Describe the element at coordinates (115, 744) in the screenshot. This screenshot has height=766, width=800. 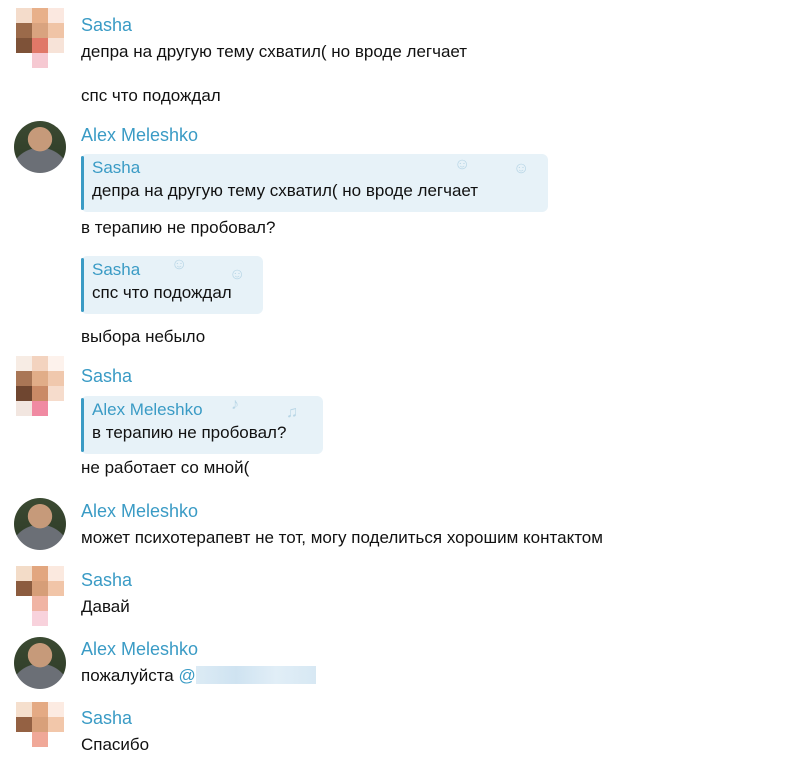
I see `message-text: Спасибо` at that location.